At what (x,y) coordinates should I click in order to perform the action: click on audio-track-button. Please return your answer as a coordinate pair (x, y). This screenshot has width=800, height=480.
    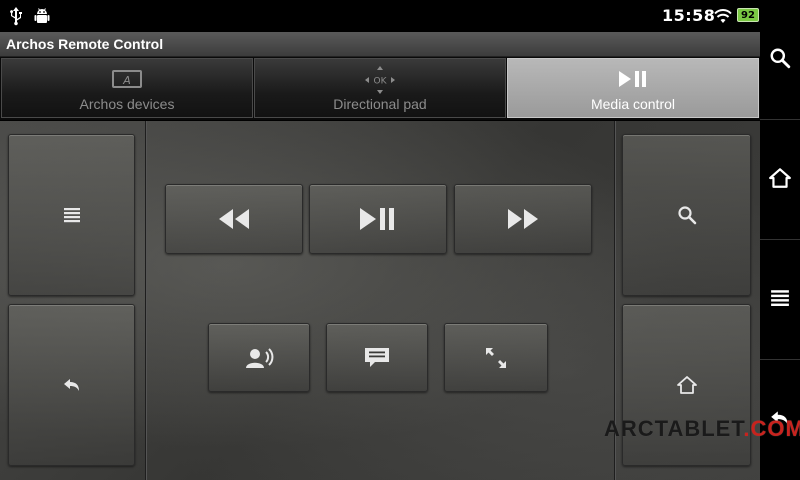
    Looking at the image, I should click on (259, 357).